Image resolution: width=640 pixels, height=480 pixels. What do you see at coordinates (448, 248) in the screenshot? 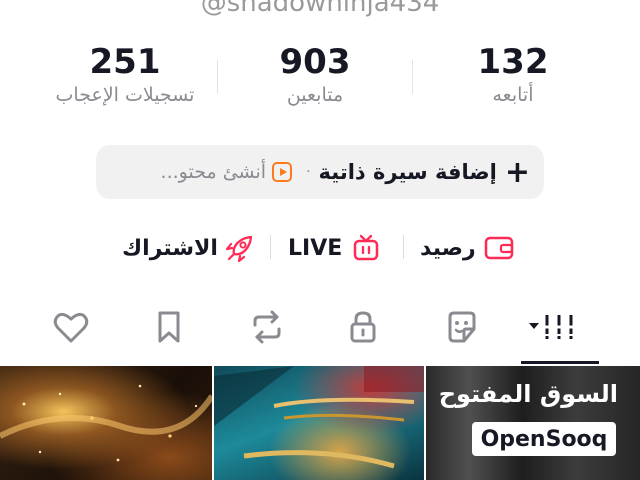
I see `balance-label: رصيد` at bounding box center [448, 248].